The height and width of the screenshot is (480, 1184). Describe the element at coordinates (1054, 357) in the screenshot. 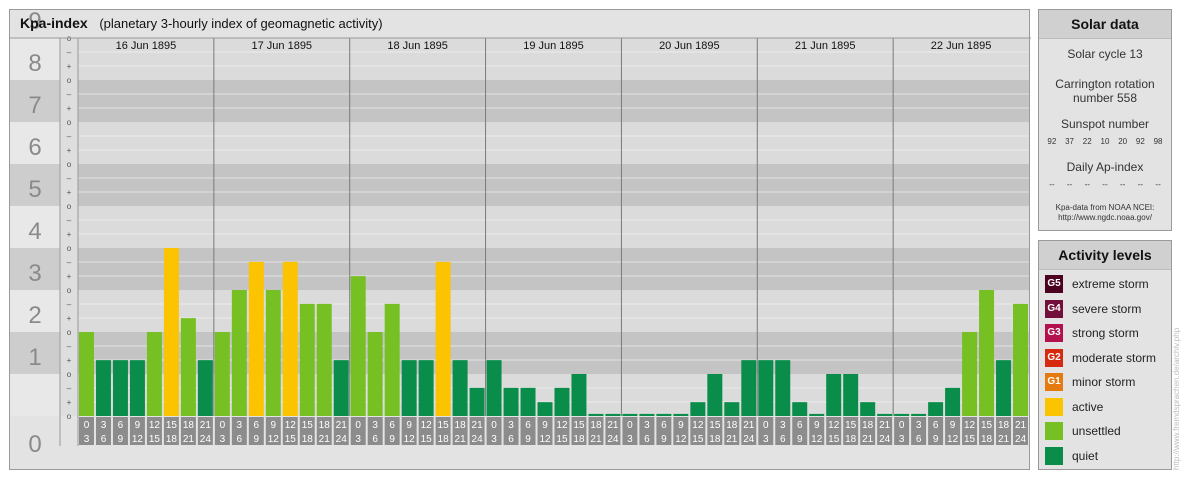

I see `legend-swatch-g2: G2` at that location.